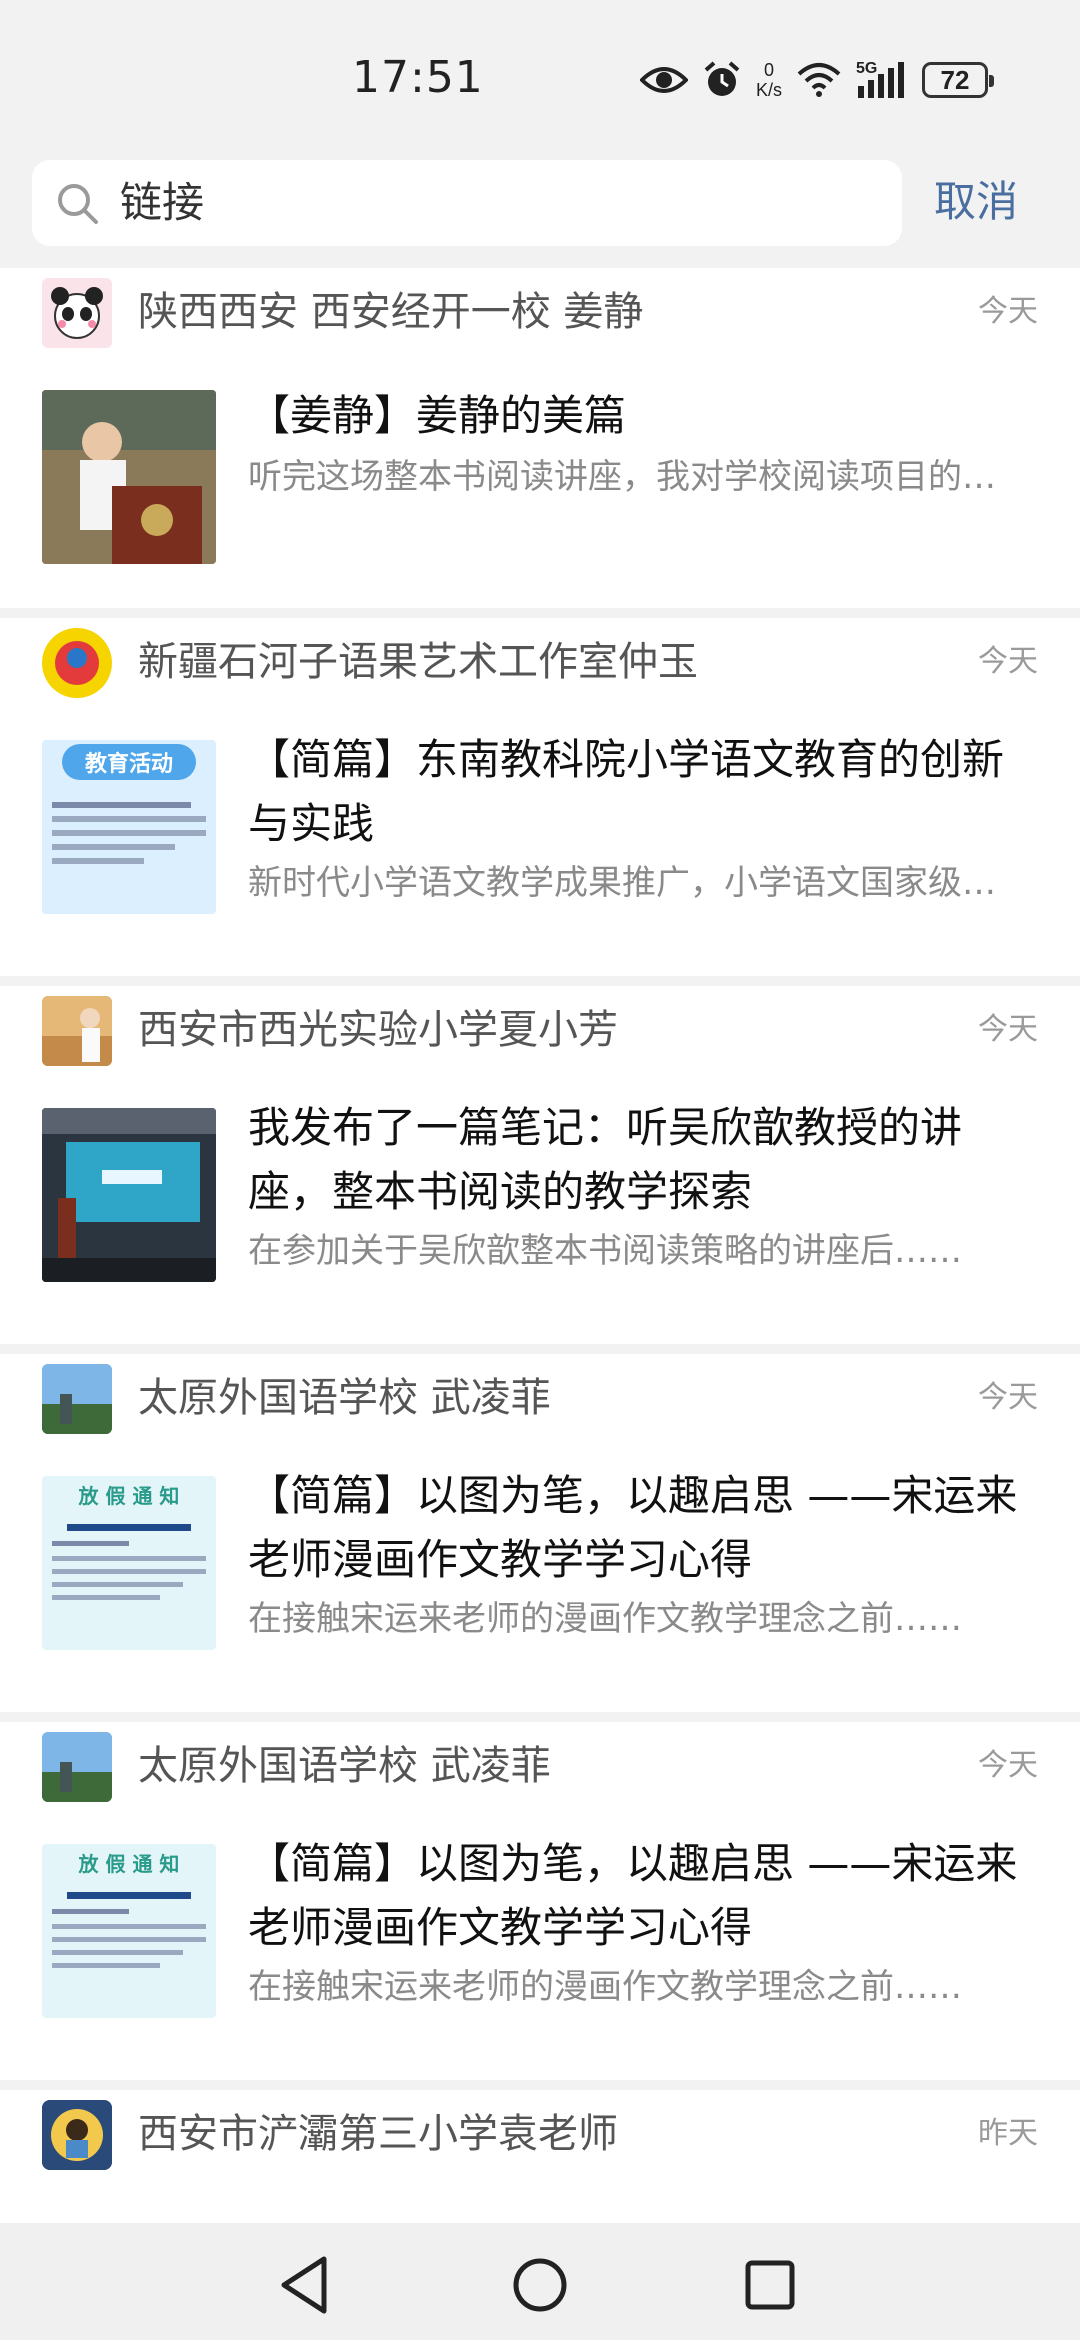 This screenshot has width=1080, height=2340. I want to click on status-bar: 17:51 0 K/s 5G 72, so click(540, 75).